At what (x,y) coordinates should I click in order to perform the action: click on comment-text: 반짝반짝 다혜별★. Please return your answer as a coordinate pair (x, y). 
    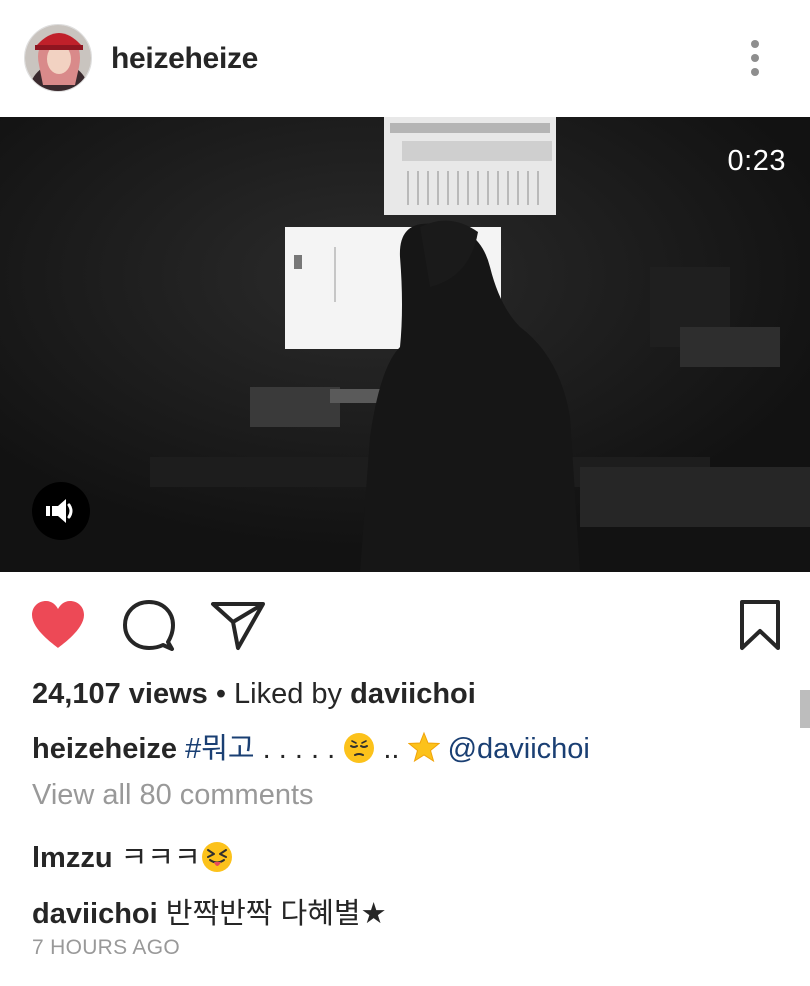
    Looking at the image, I should click on (276, 914).